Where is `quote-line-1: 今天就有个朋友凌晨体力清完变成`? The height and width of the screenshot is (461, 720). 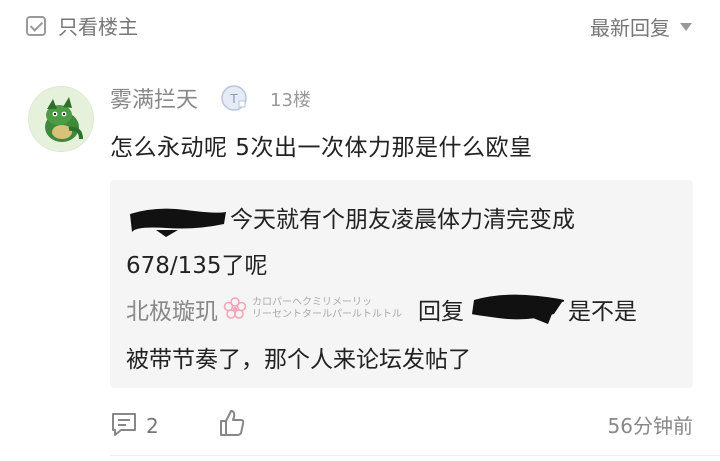 quote-line-1: 今天就有个朋友凌晨体力清完变成 is located at coordinates (350, 219).